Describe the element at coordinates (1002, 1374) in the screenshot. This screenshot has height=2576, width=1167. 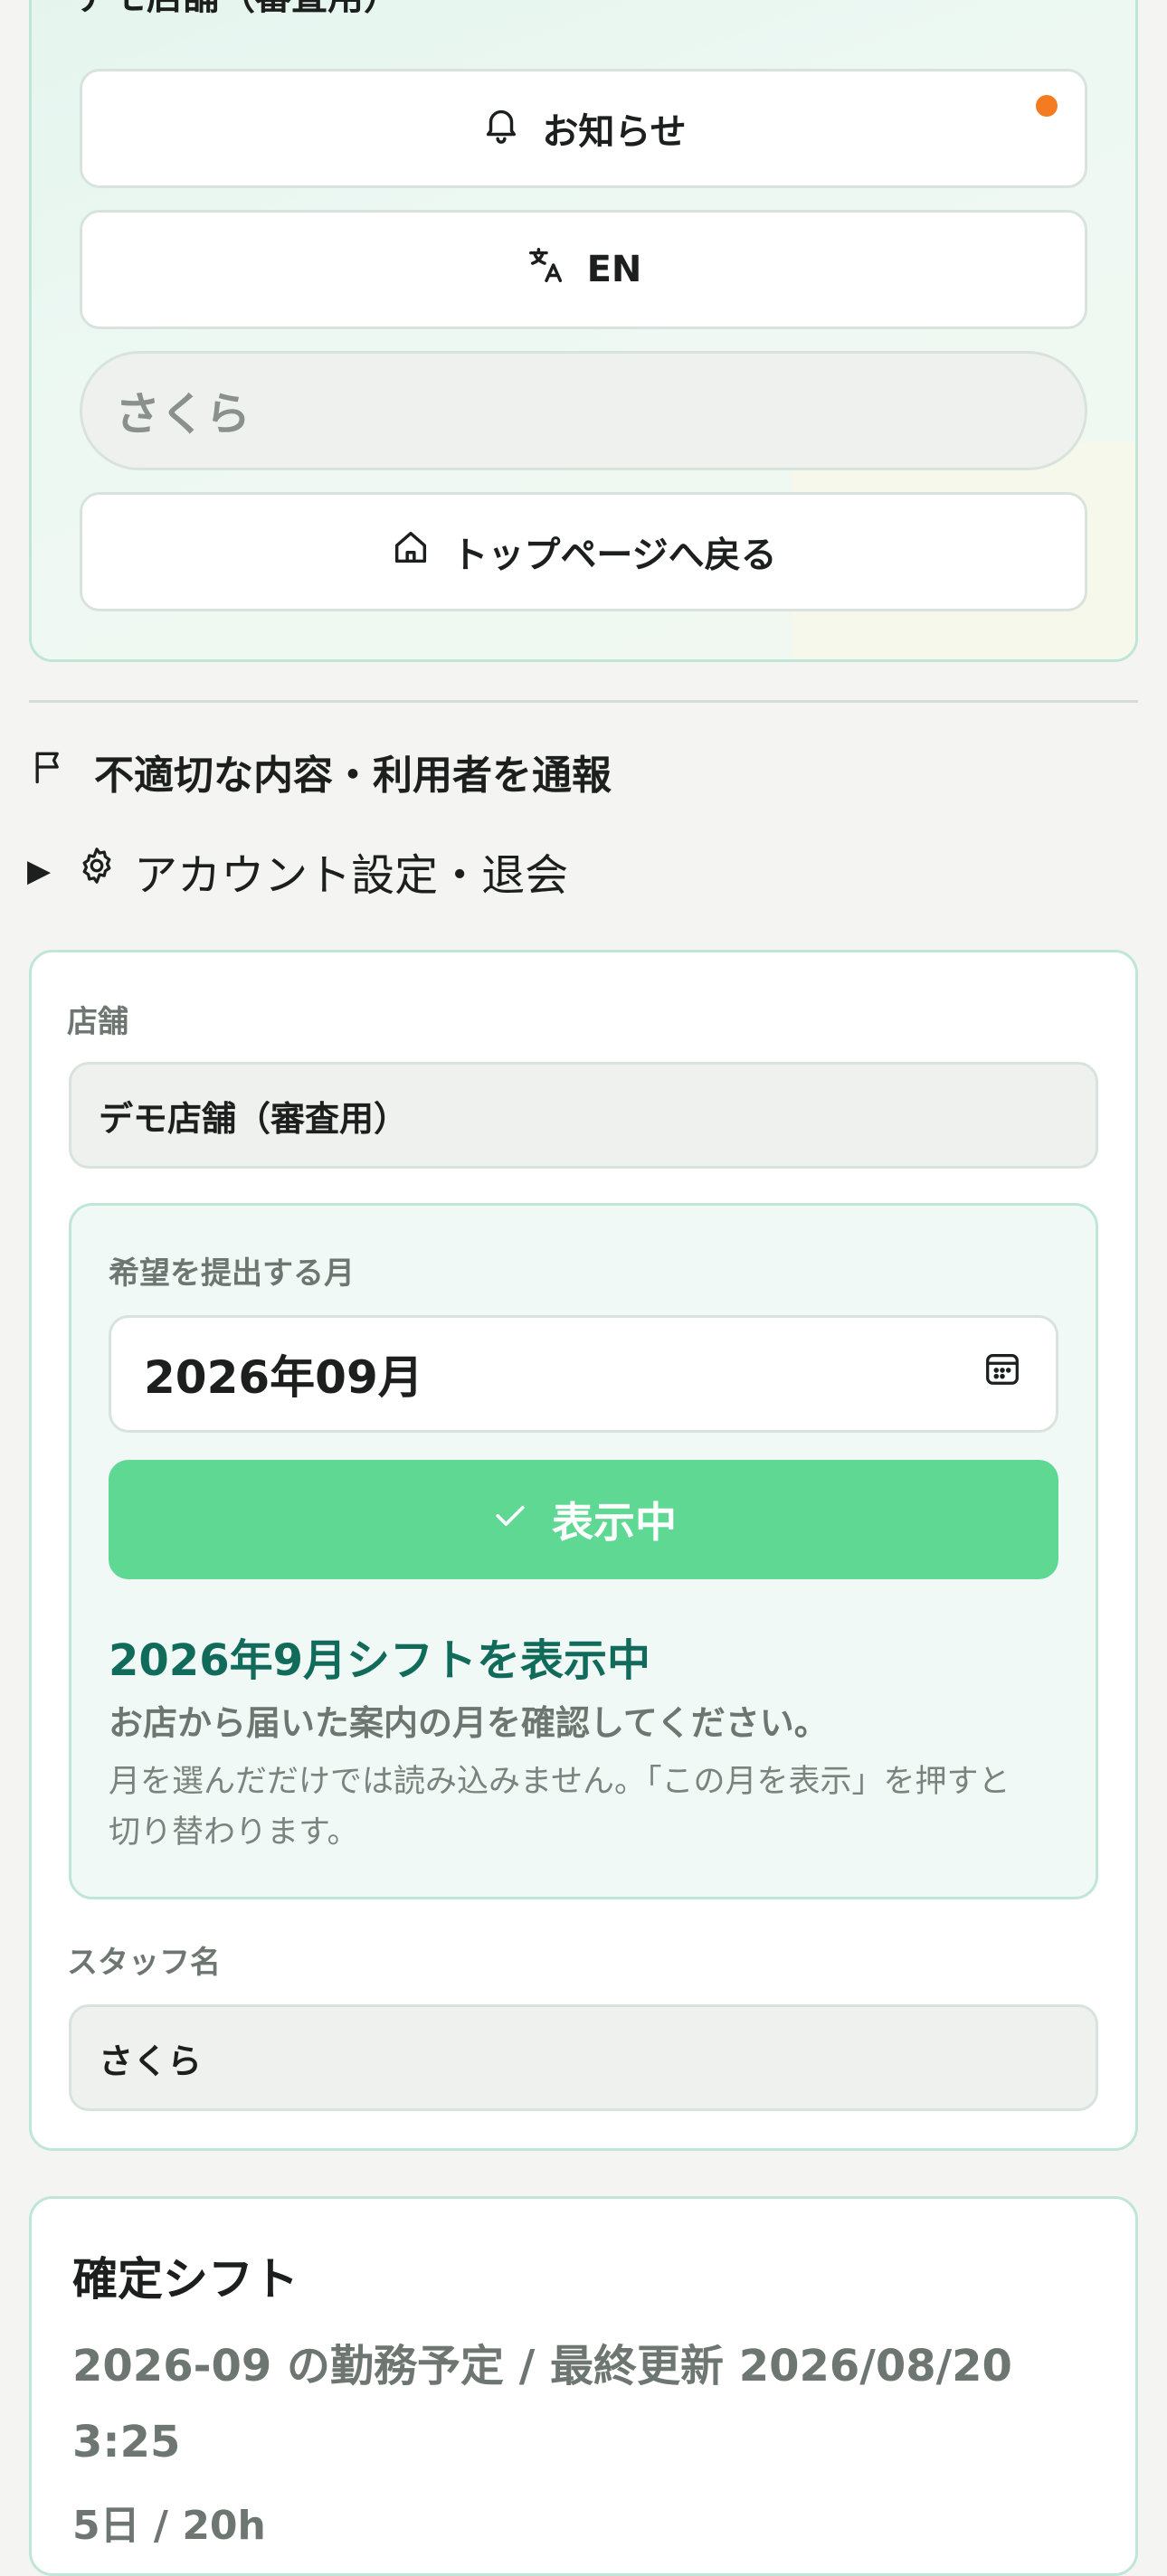
I see `calendar-icon` at that location.